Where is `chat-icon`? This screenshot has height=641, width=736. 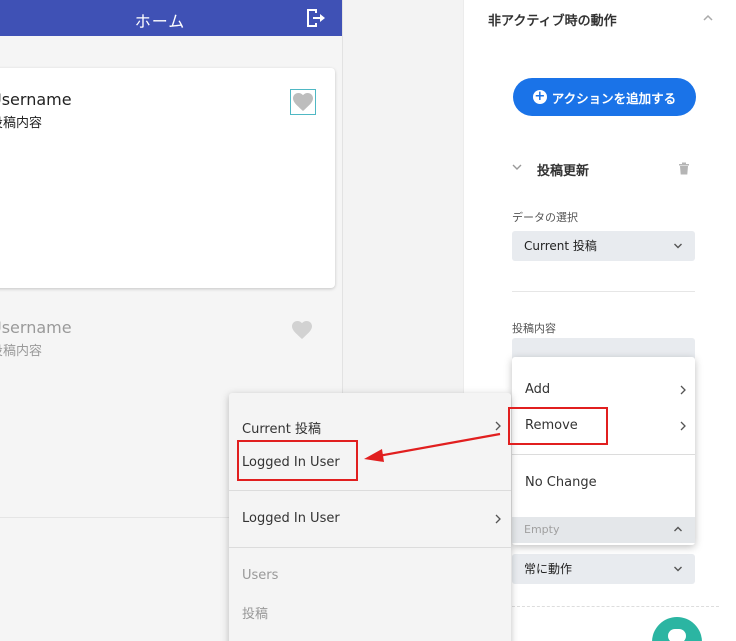
chat-icon is located at coordinates (677, 635).